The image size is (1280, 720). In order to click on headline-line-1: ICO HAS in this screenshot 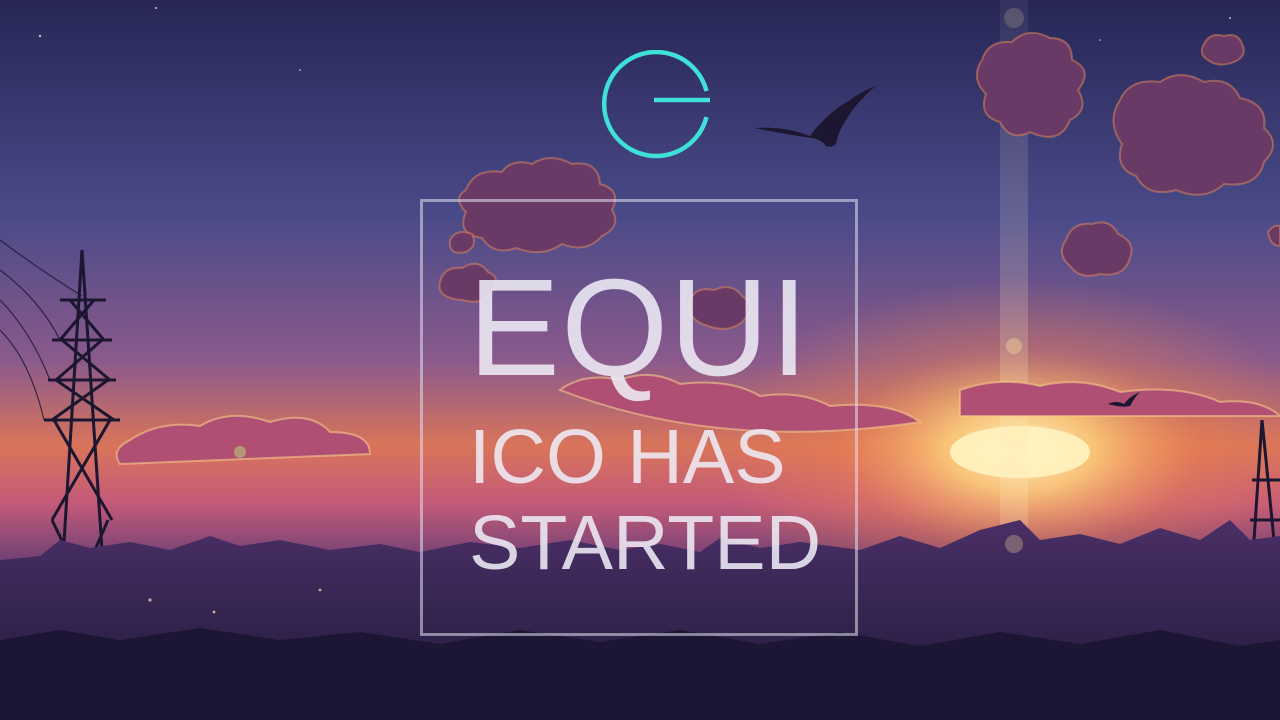, I will do `click(627, 457)`.